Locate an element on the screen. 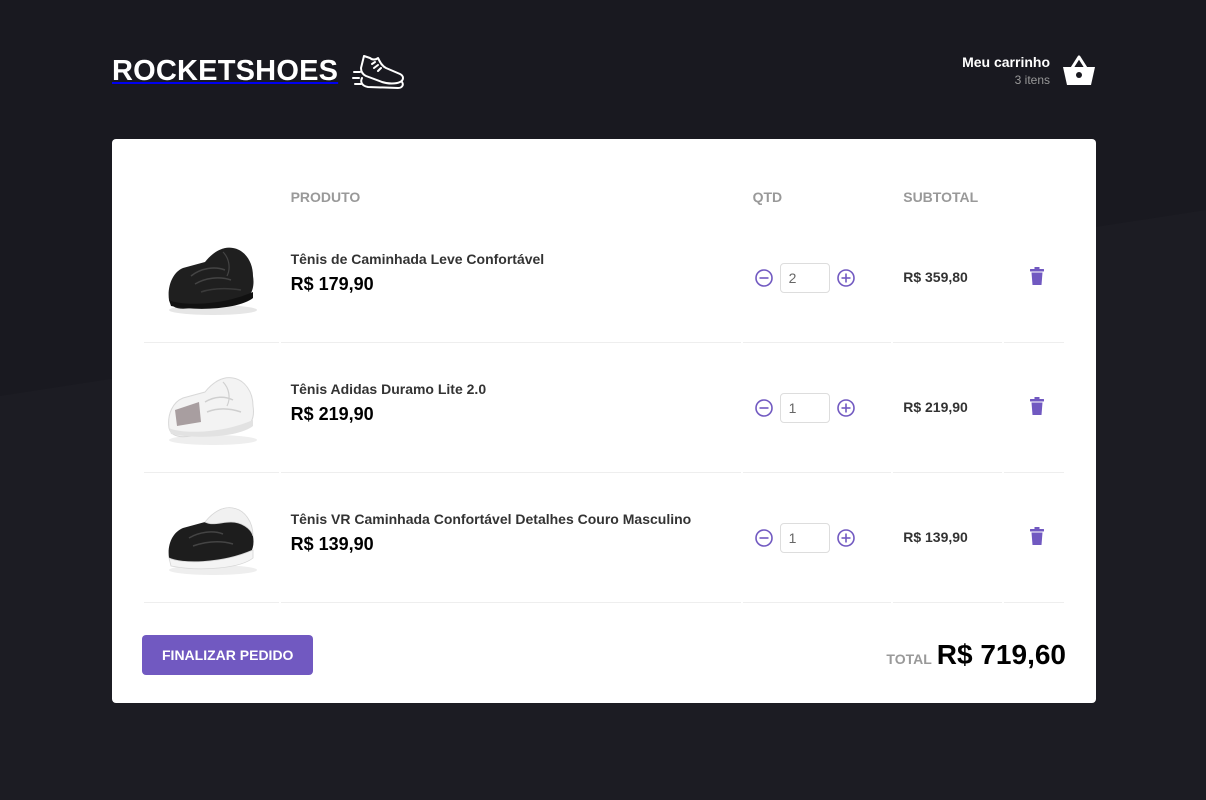 Image resolution: width=1206 pixels, height=800 pixels. basket-icon is located at coordinates (1079, 70).